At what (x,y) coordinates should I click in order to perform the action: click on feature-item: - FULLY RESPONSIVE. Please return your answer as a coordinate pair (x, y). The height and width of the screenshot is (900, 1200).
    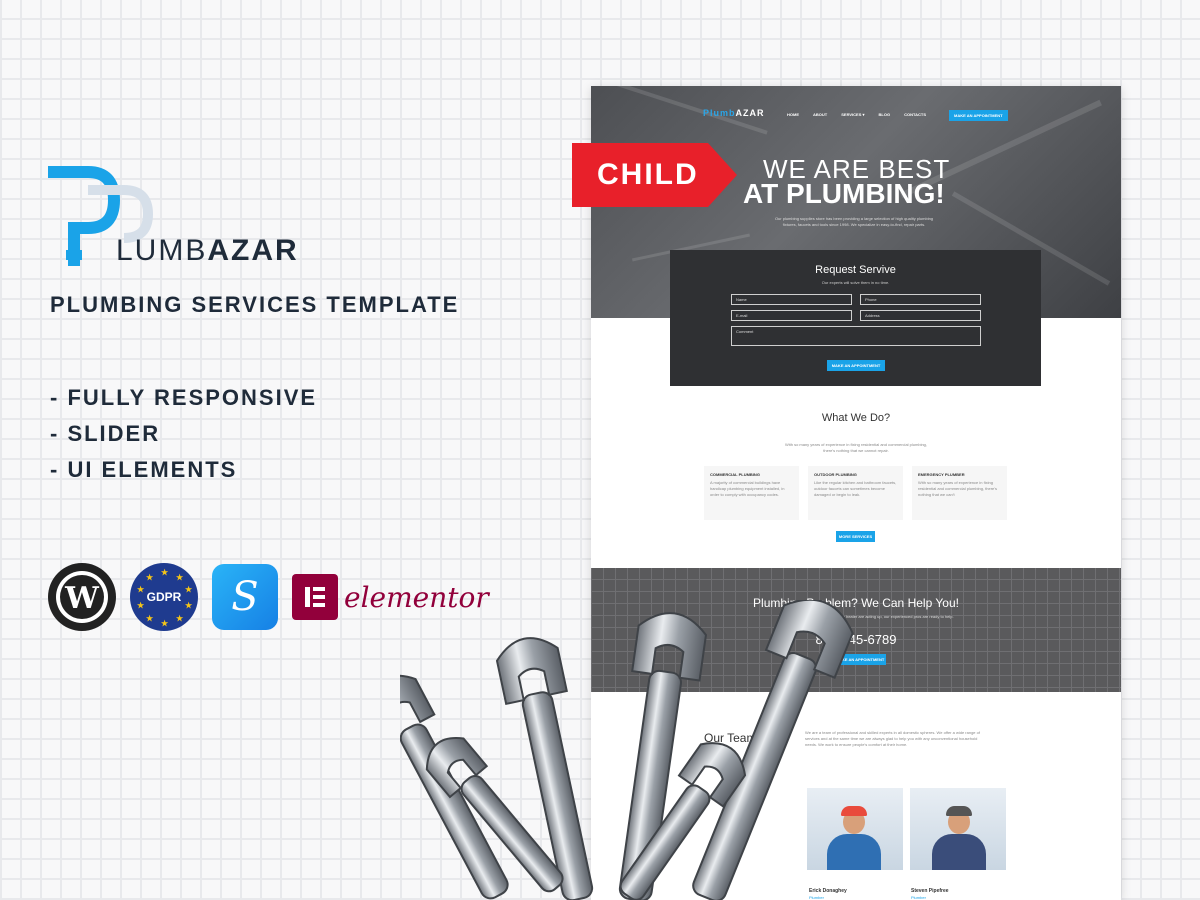
    Looking at the image, I should click on (184, 397).